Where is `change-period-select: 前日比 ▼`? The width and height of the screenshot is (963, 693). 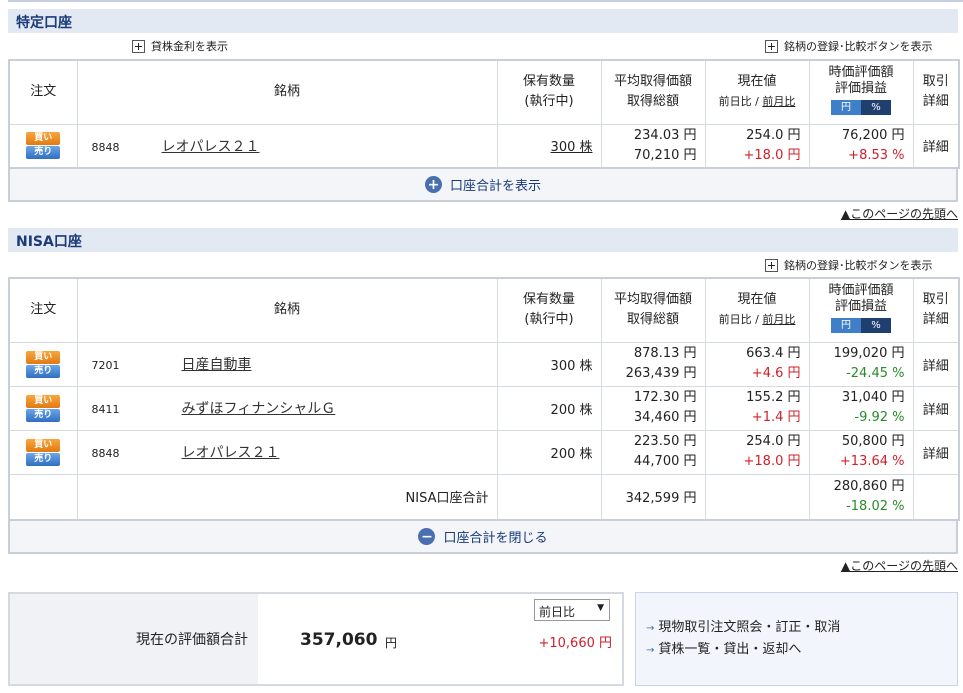
change-period-select: 前日比 ▼ is located at coordinates (572, 610).